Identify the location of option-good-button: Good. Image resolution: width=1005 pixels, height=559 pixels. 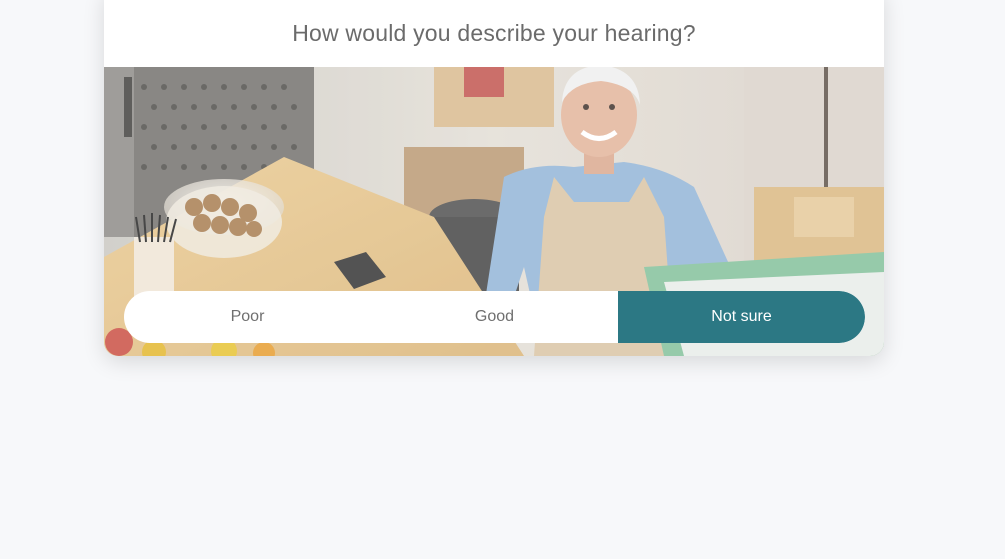
(494, 317).